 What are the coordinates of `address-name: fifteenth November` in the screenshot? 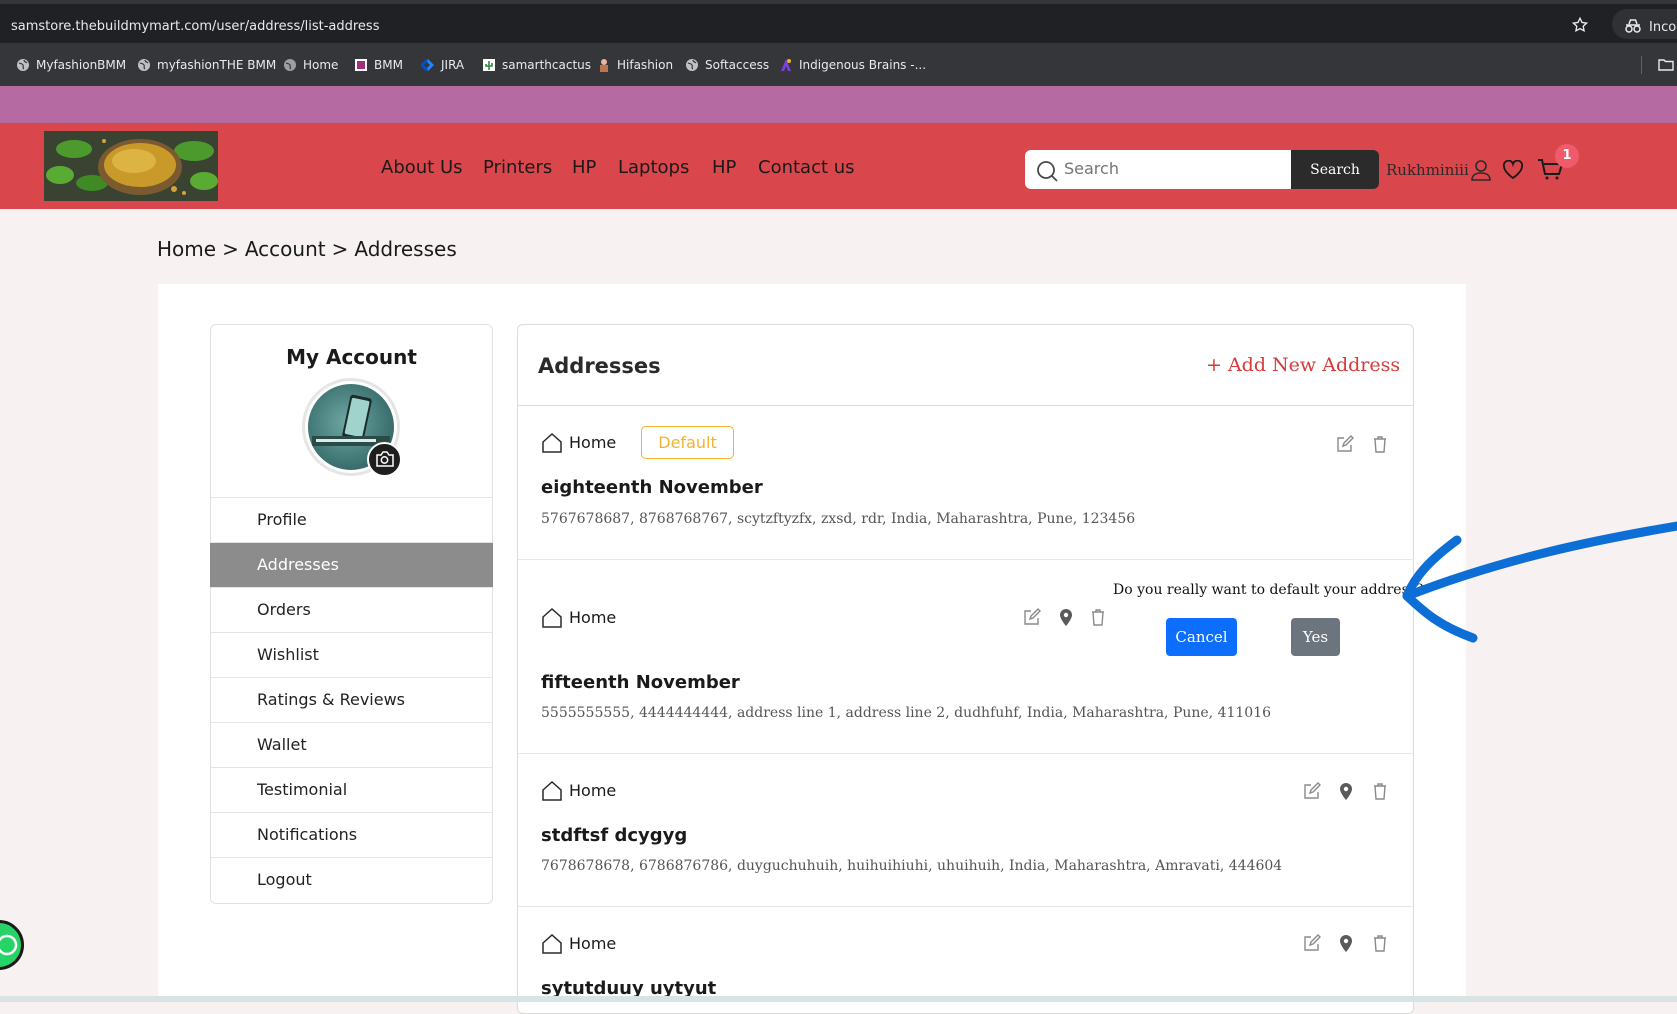 It's located at (640, 682).